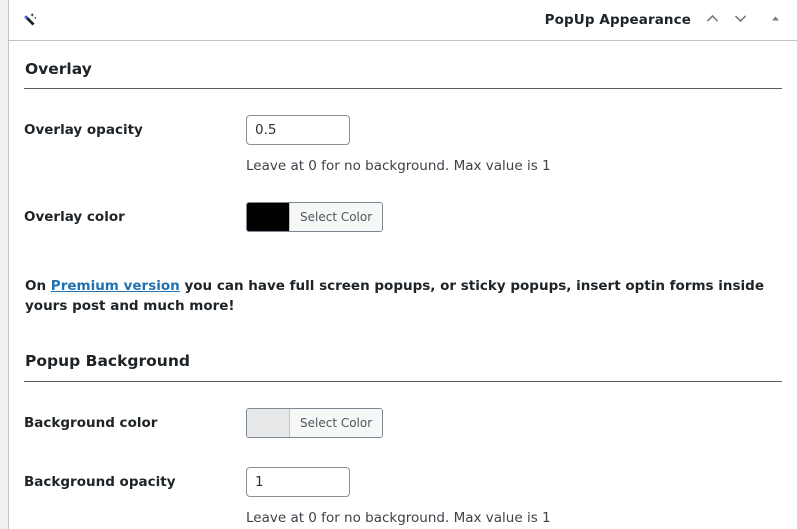  I want to click on move-up-button, so click(712, 20).